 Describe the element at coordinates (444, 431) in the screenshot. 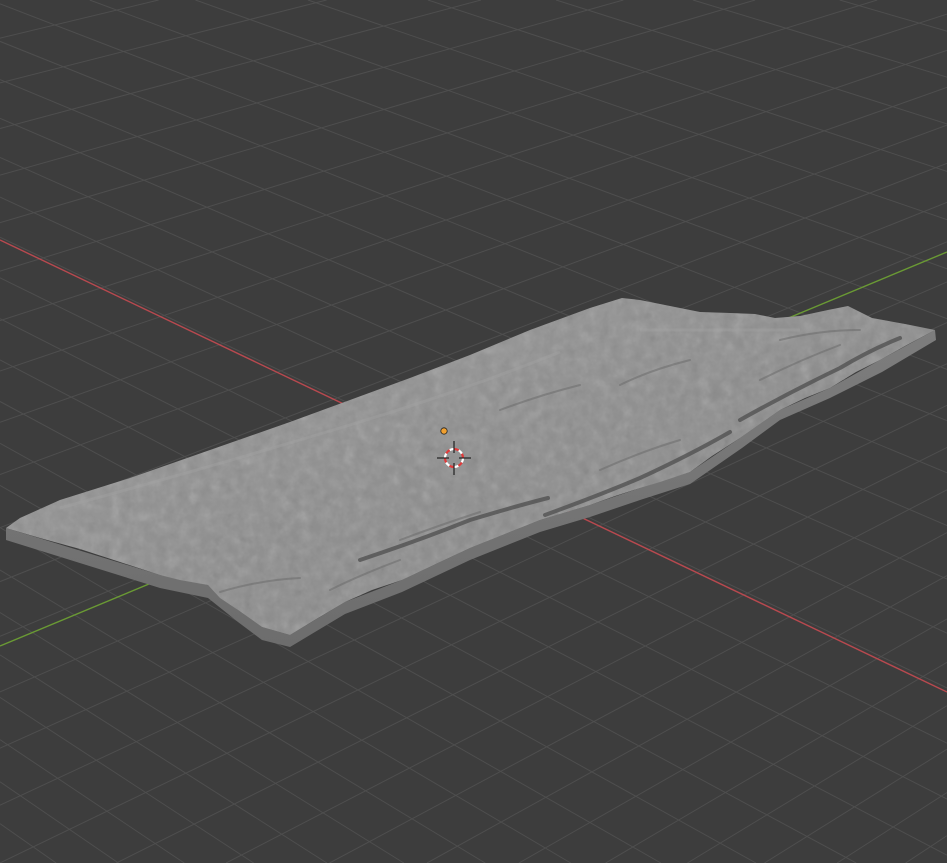

I see `object-origin-dot` at that location.